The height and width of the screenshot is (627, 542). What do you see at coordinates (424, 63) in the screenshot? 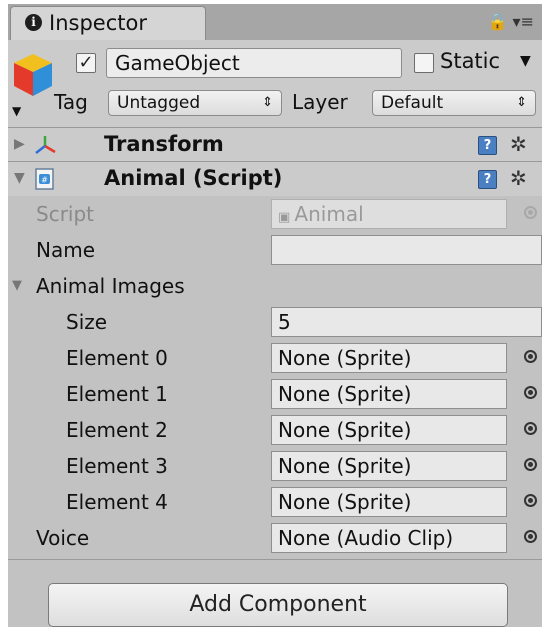
I see `static-checkbox` at bounding box center [424, 63].